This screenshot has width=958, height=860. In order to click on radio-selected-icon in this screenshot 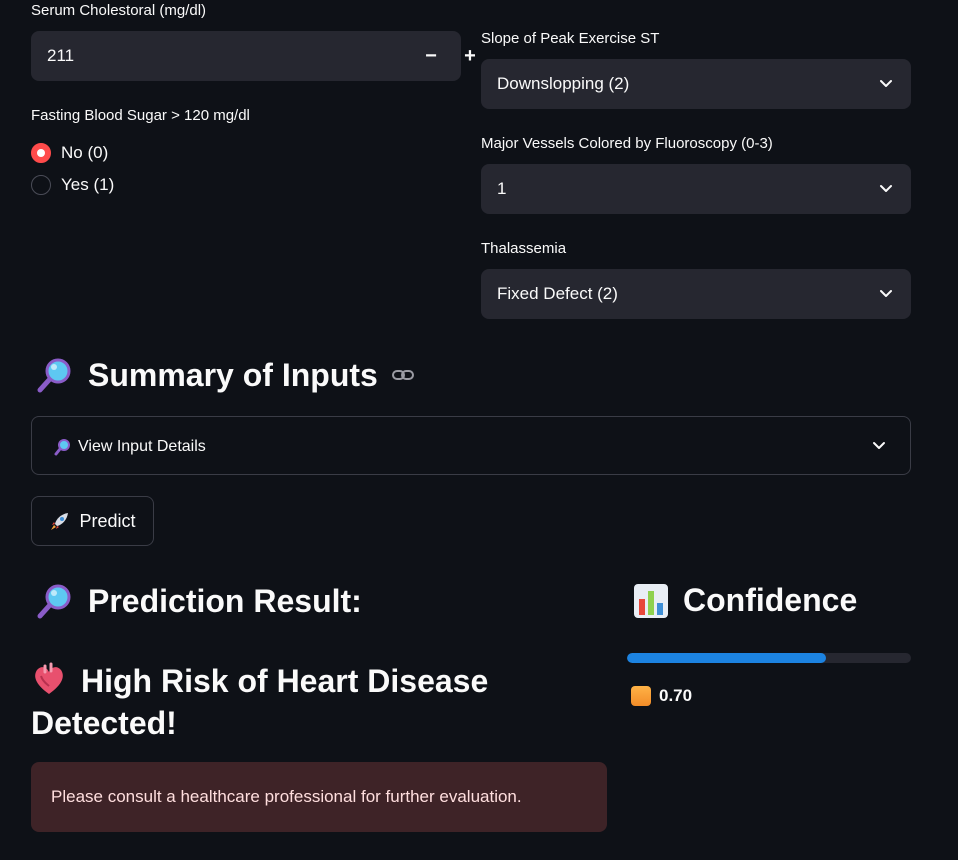, I will do `click(41, 153)`.